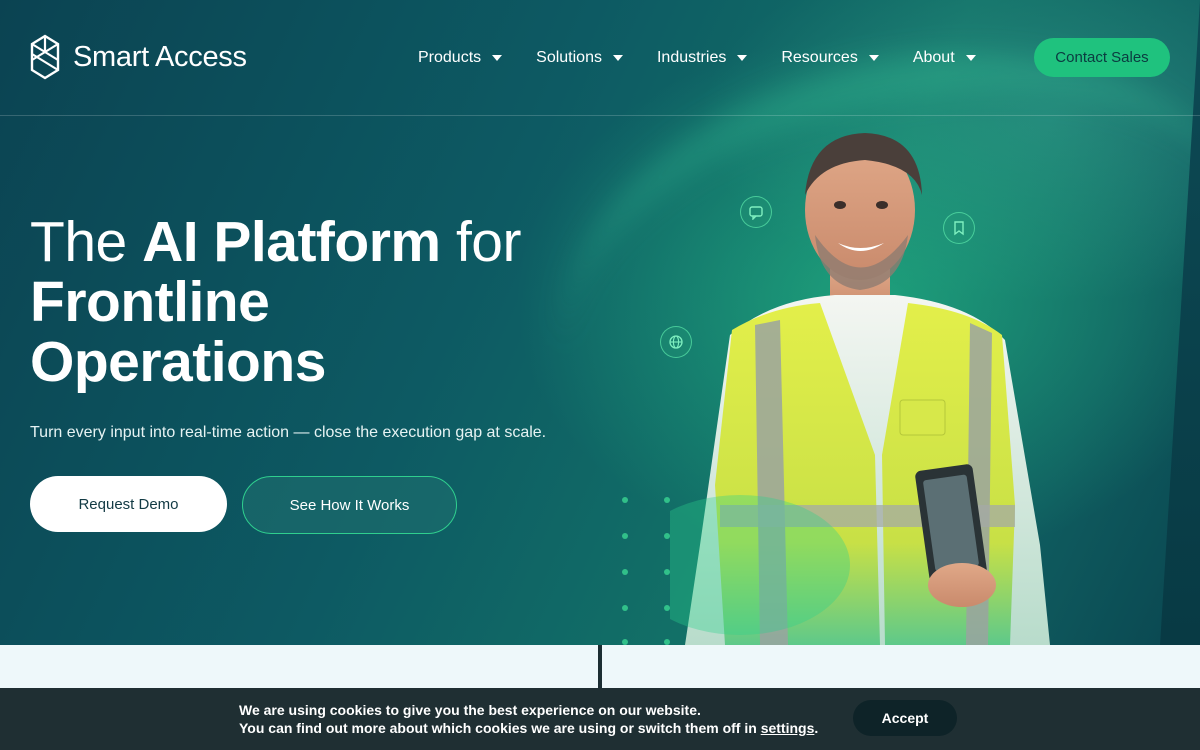 The image size is (1200, 750). Describe the element at coordinates (450, 57) in the screenshot. I see `nav-item-label: Products` at that location.